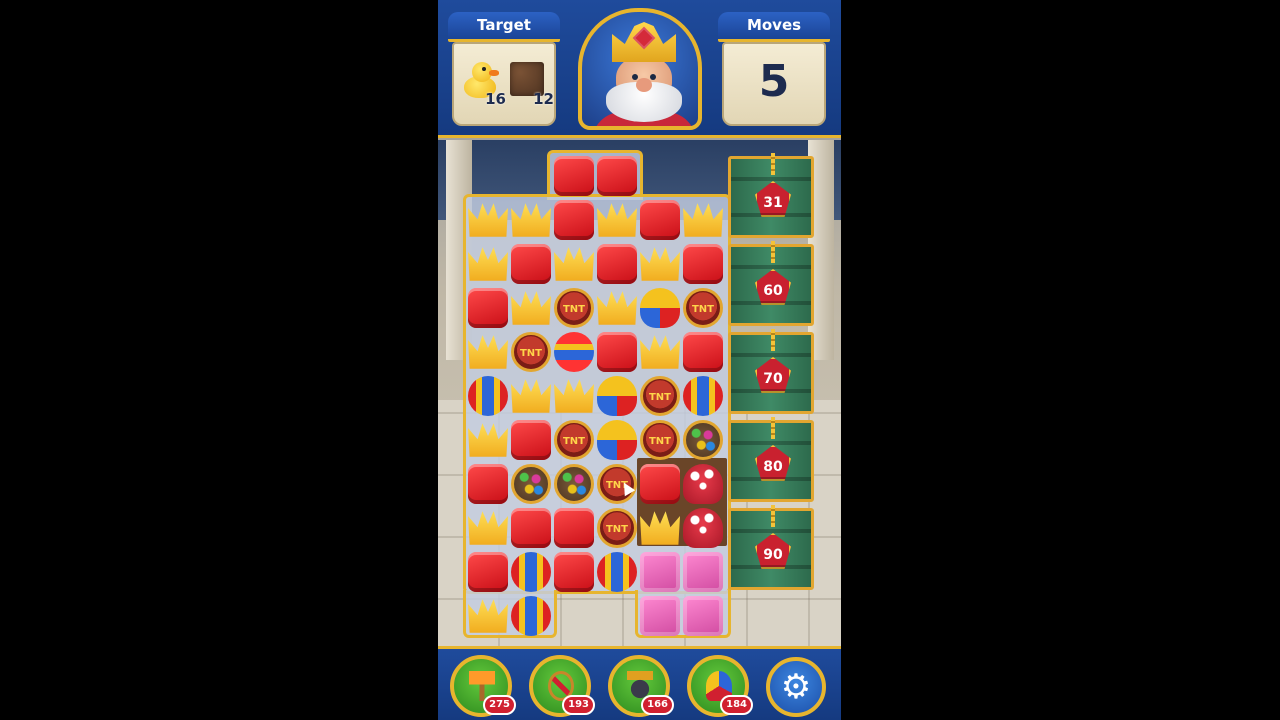 This screenshot has width=1280, height=720. What do you see at coordinates (773, 199) in the screenshot?
I see `lock-count-badge: 31` at bounding box center [773, 199].